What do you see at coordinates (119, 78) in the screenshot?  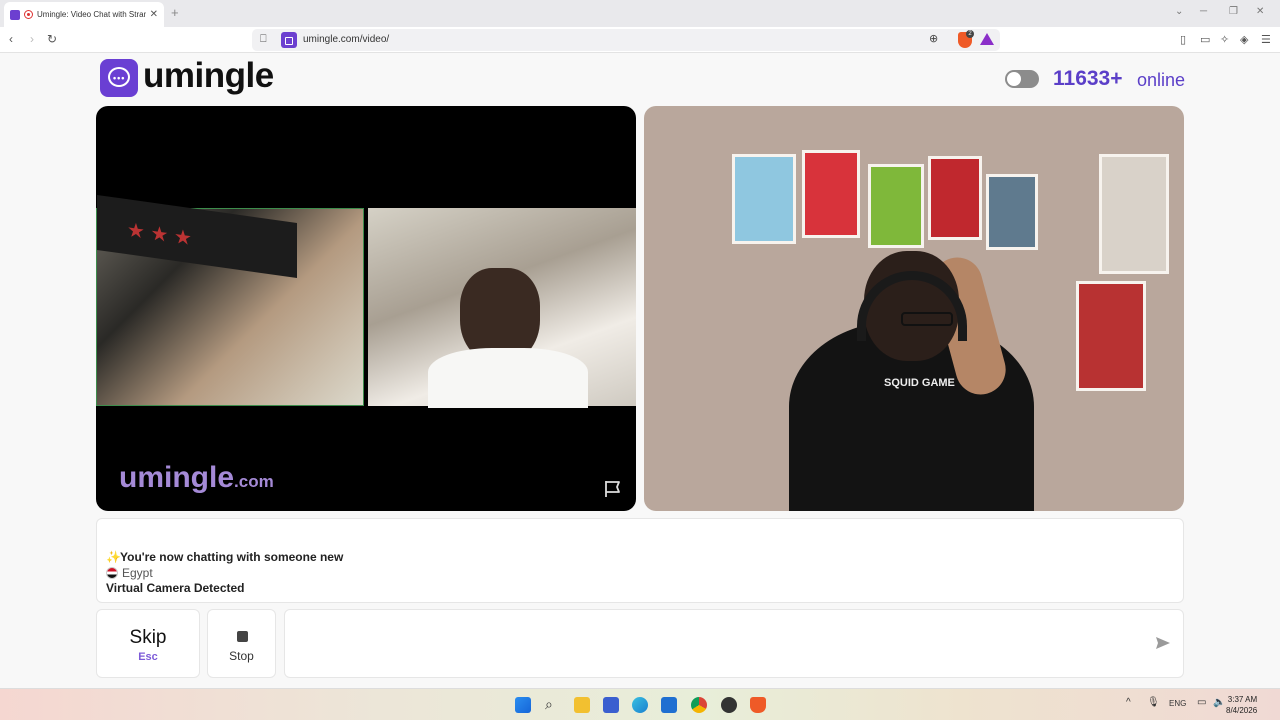 I see `logo-chat-icon: •••` at bounding box center [119, 78].